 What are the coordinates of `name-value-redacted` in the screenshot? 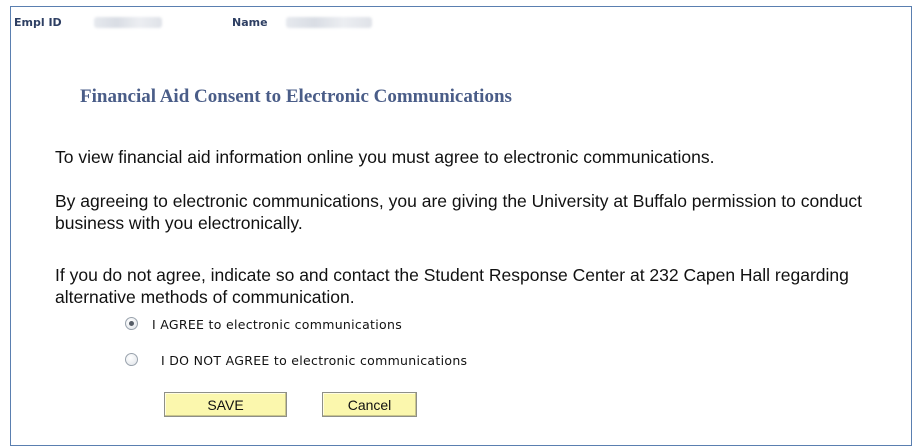 It's located at (329, 22).